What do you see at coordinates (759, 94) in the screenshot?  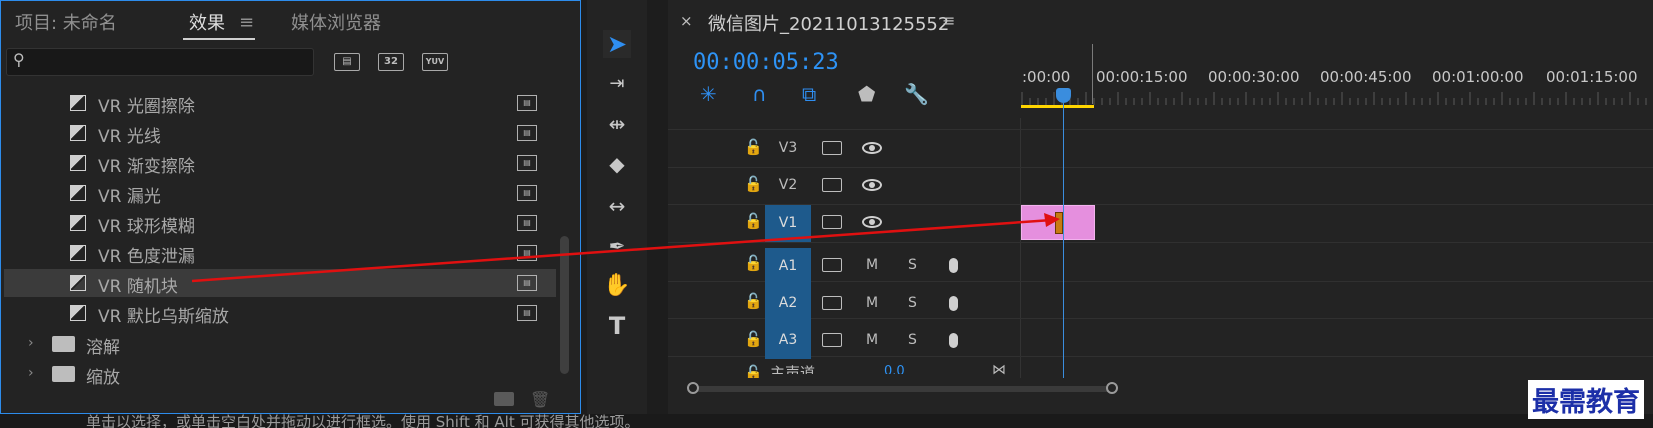 I see `snap-magnet-icon: ∩` at bounding box center [759, 94].